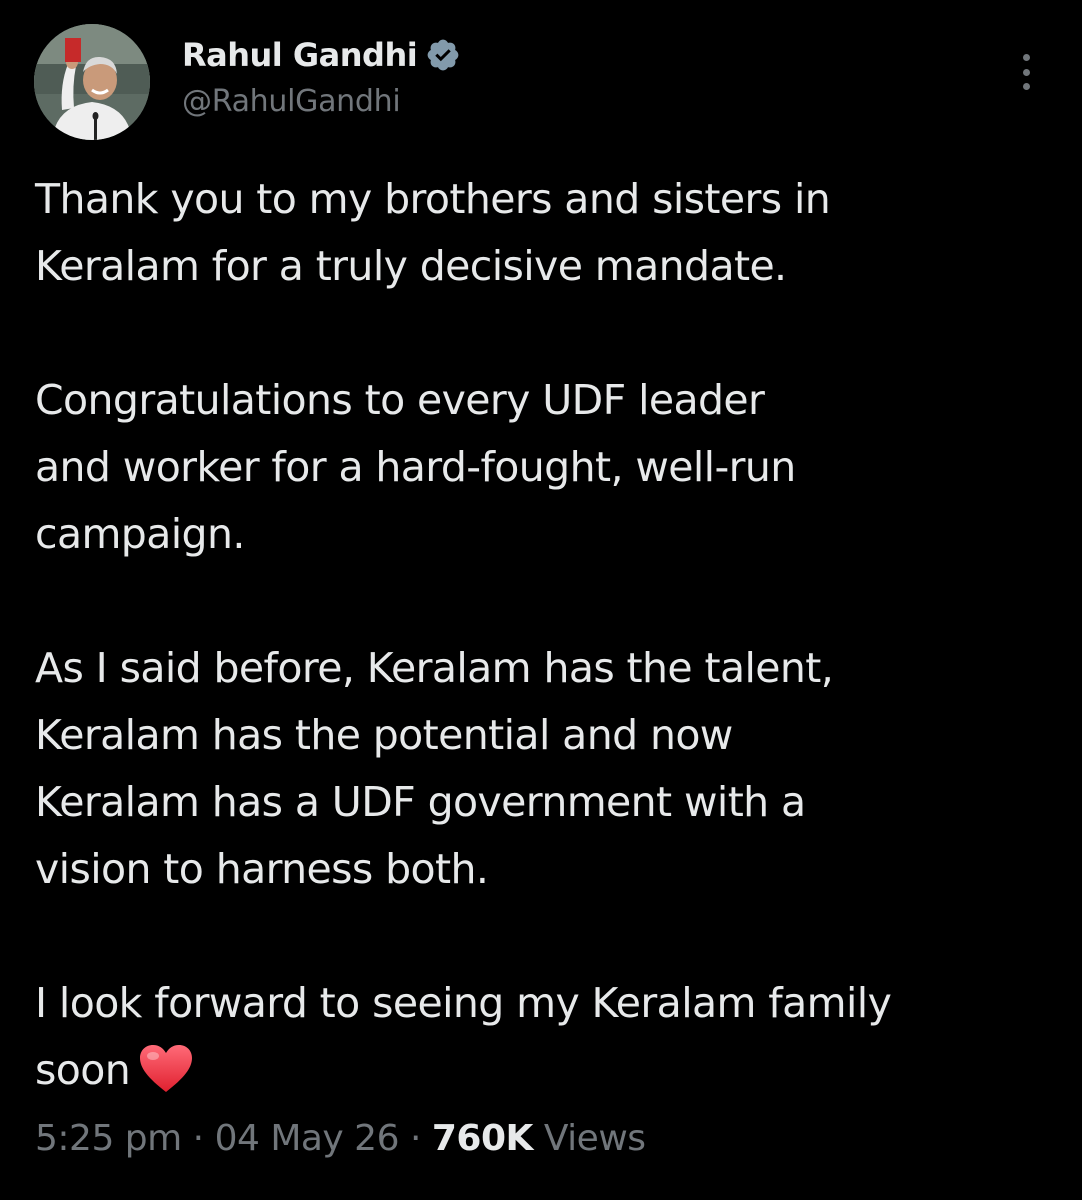  I want to click on views-count: 760K, so click(483, 1138).